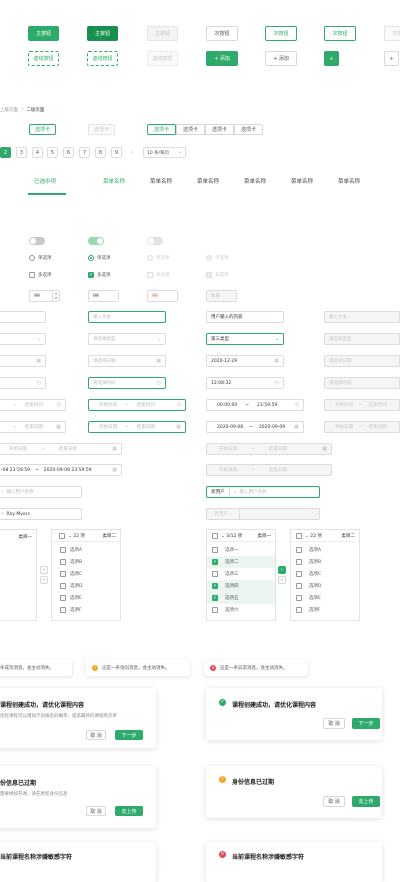 The height and width of the screenshot is (882, 400). I want to click on transfer-list-item-checked: ✓ 选项五, so click(241, 598).